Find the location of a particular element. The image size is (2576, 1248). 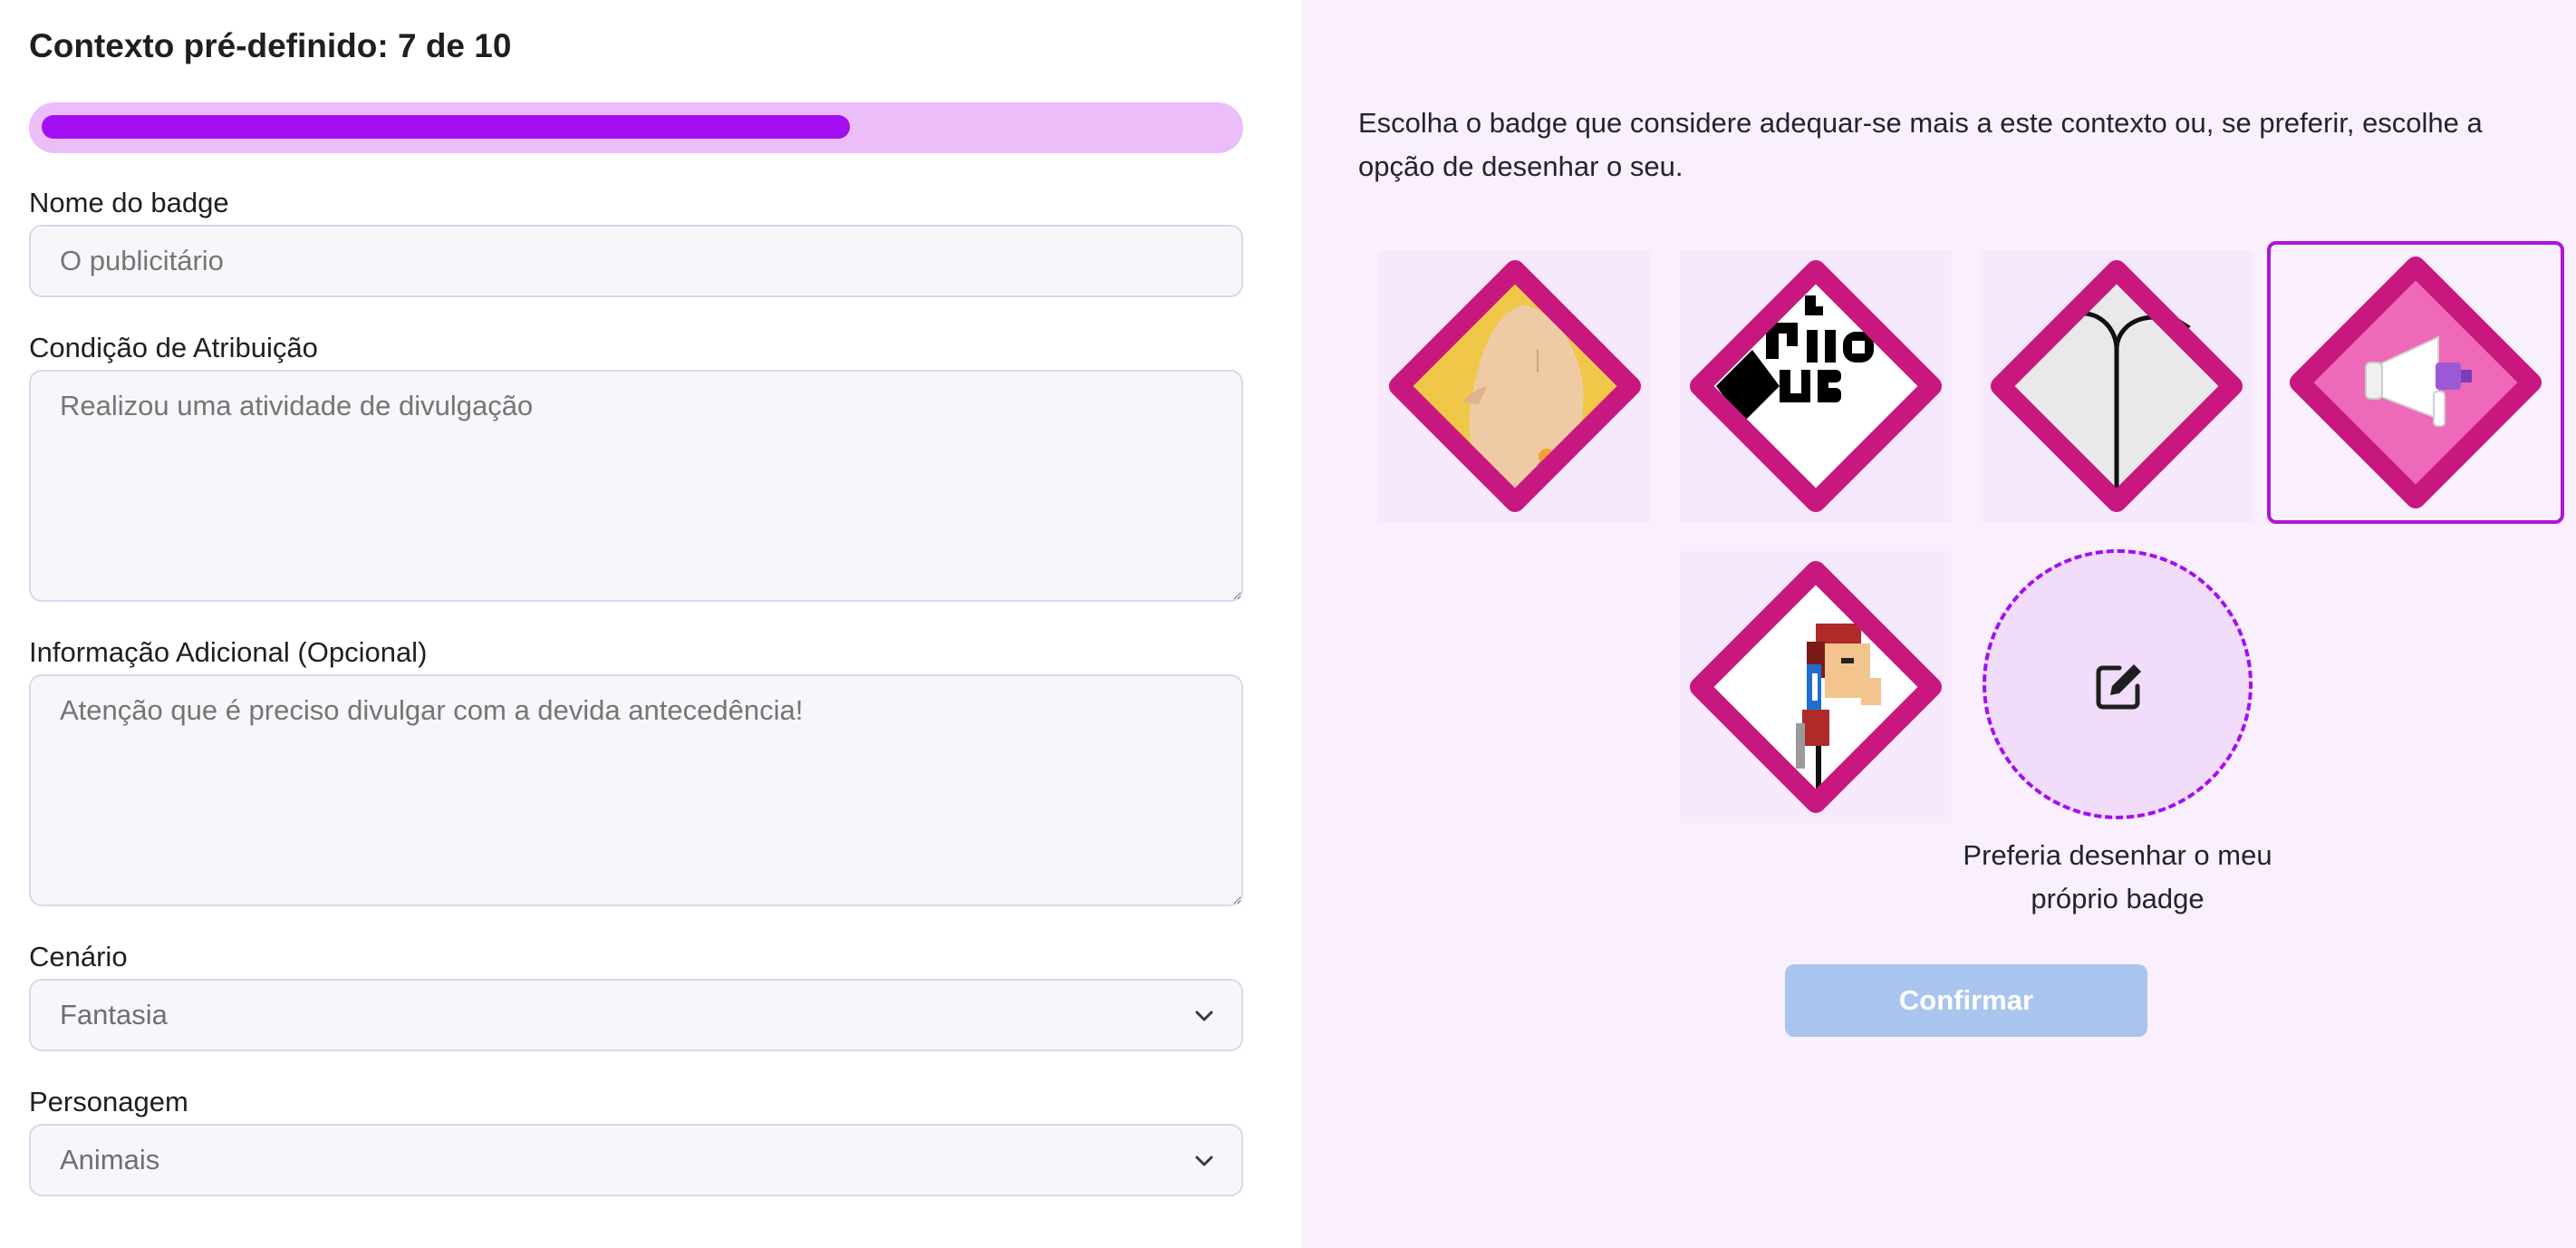

text-collage-badge-icon is located at coordinates (1816, 386).